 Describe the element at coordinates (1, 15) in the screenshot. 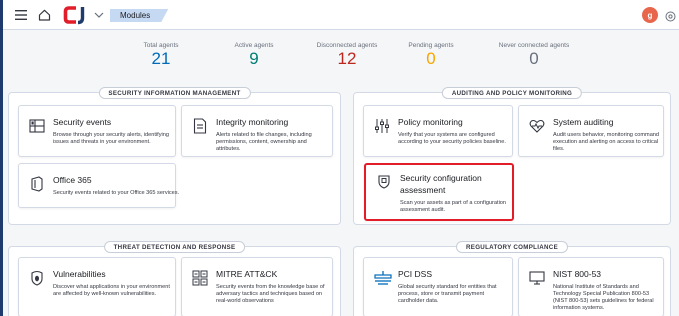

I see `nav-accent-top` at that location.